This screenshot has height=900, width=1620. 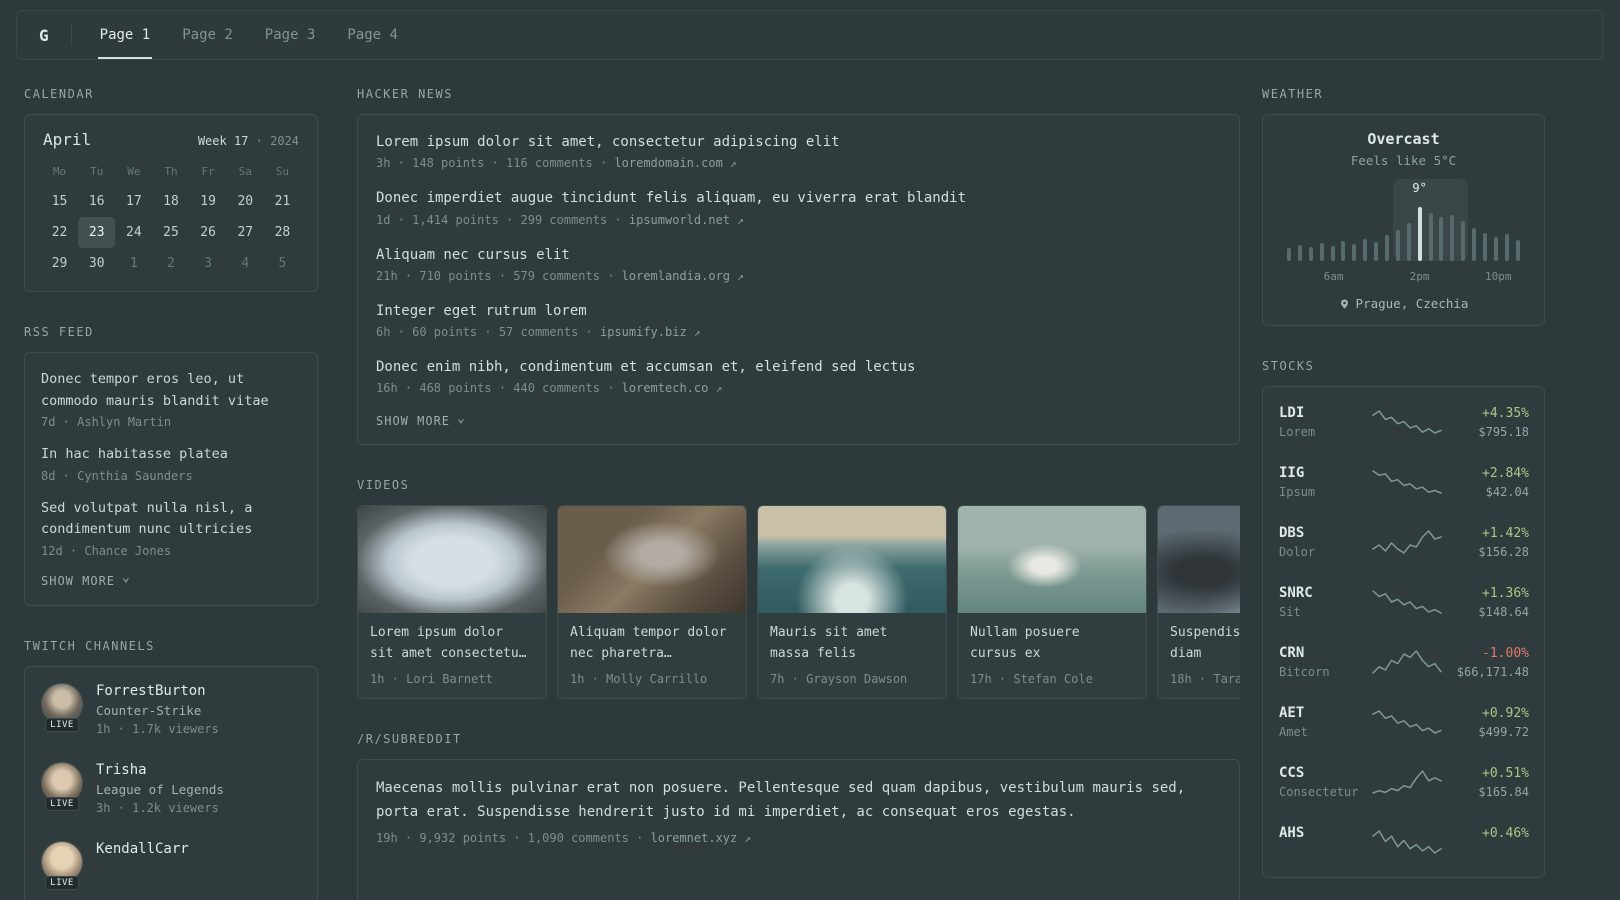 What do you see at coordinates (643, 332) in the screenshot?
I see `hackernews-item-domain-link: ipsumify.biz` at bounding box center [643, 332].